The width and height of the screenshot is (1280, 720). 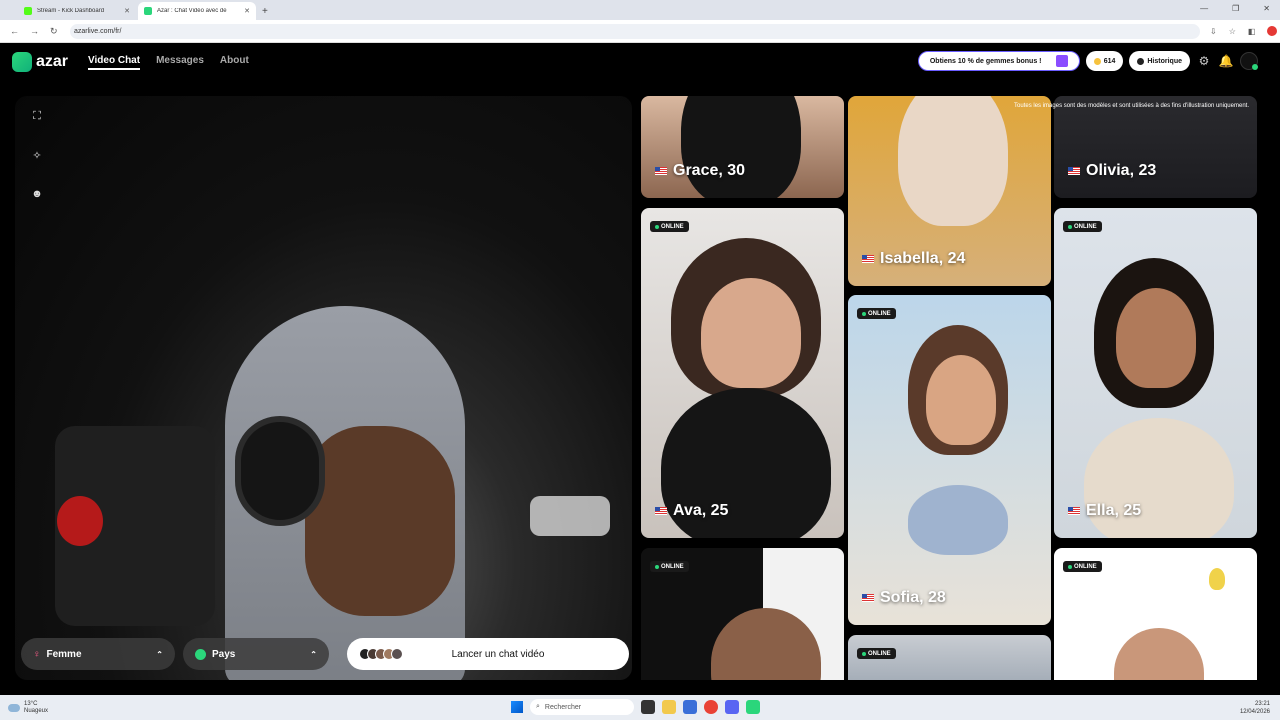 What do you see at coordinates (192, 11) in the screenshot?
I see `tab-title: Azar : Chat Vidéo avec de` at bounding box center [192, 11].